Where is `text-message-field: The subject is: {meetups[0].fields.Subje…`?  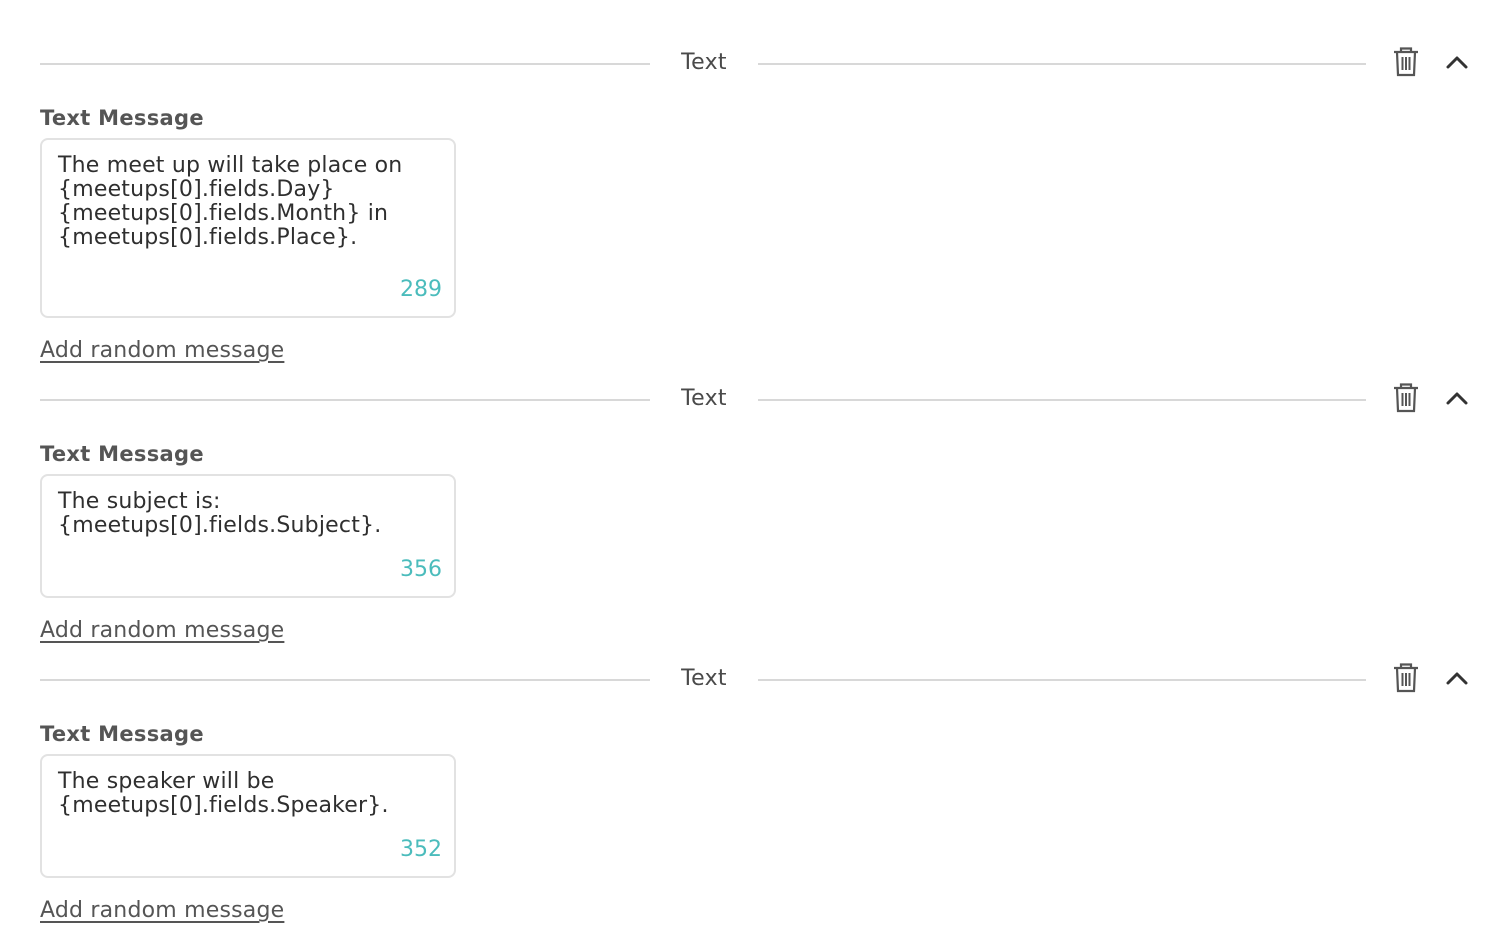
text-message-field: The subject is: {meetups[0].fields.Subje… is located at coordinates (248, 536).